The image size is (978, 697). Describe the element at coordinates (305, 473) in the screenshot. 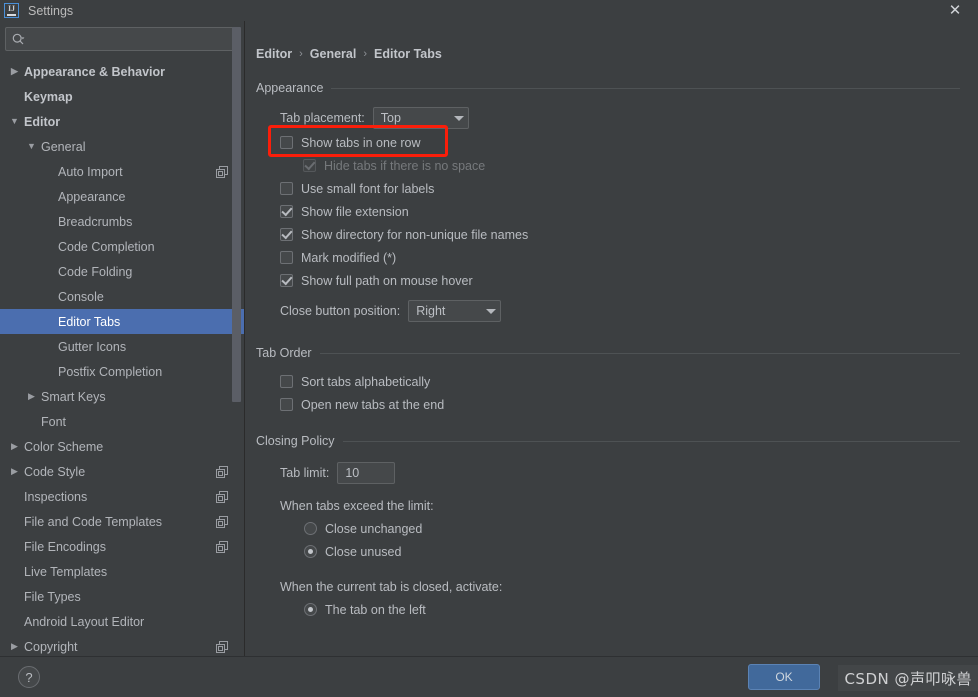

I see `tab-limit-label: Tab limit:` at that location.